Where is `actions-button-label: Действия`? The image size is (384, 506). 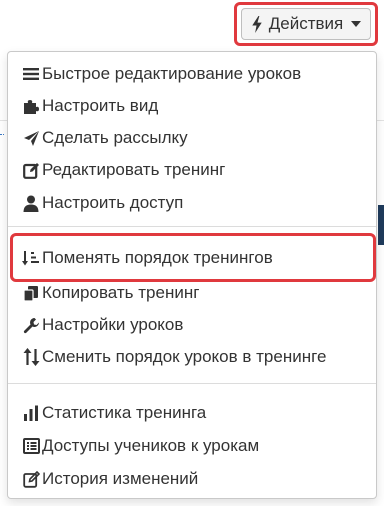 actions-button-label: Действия is located at coordinates (306, 23).